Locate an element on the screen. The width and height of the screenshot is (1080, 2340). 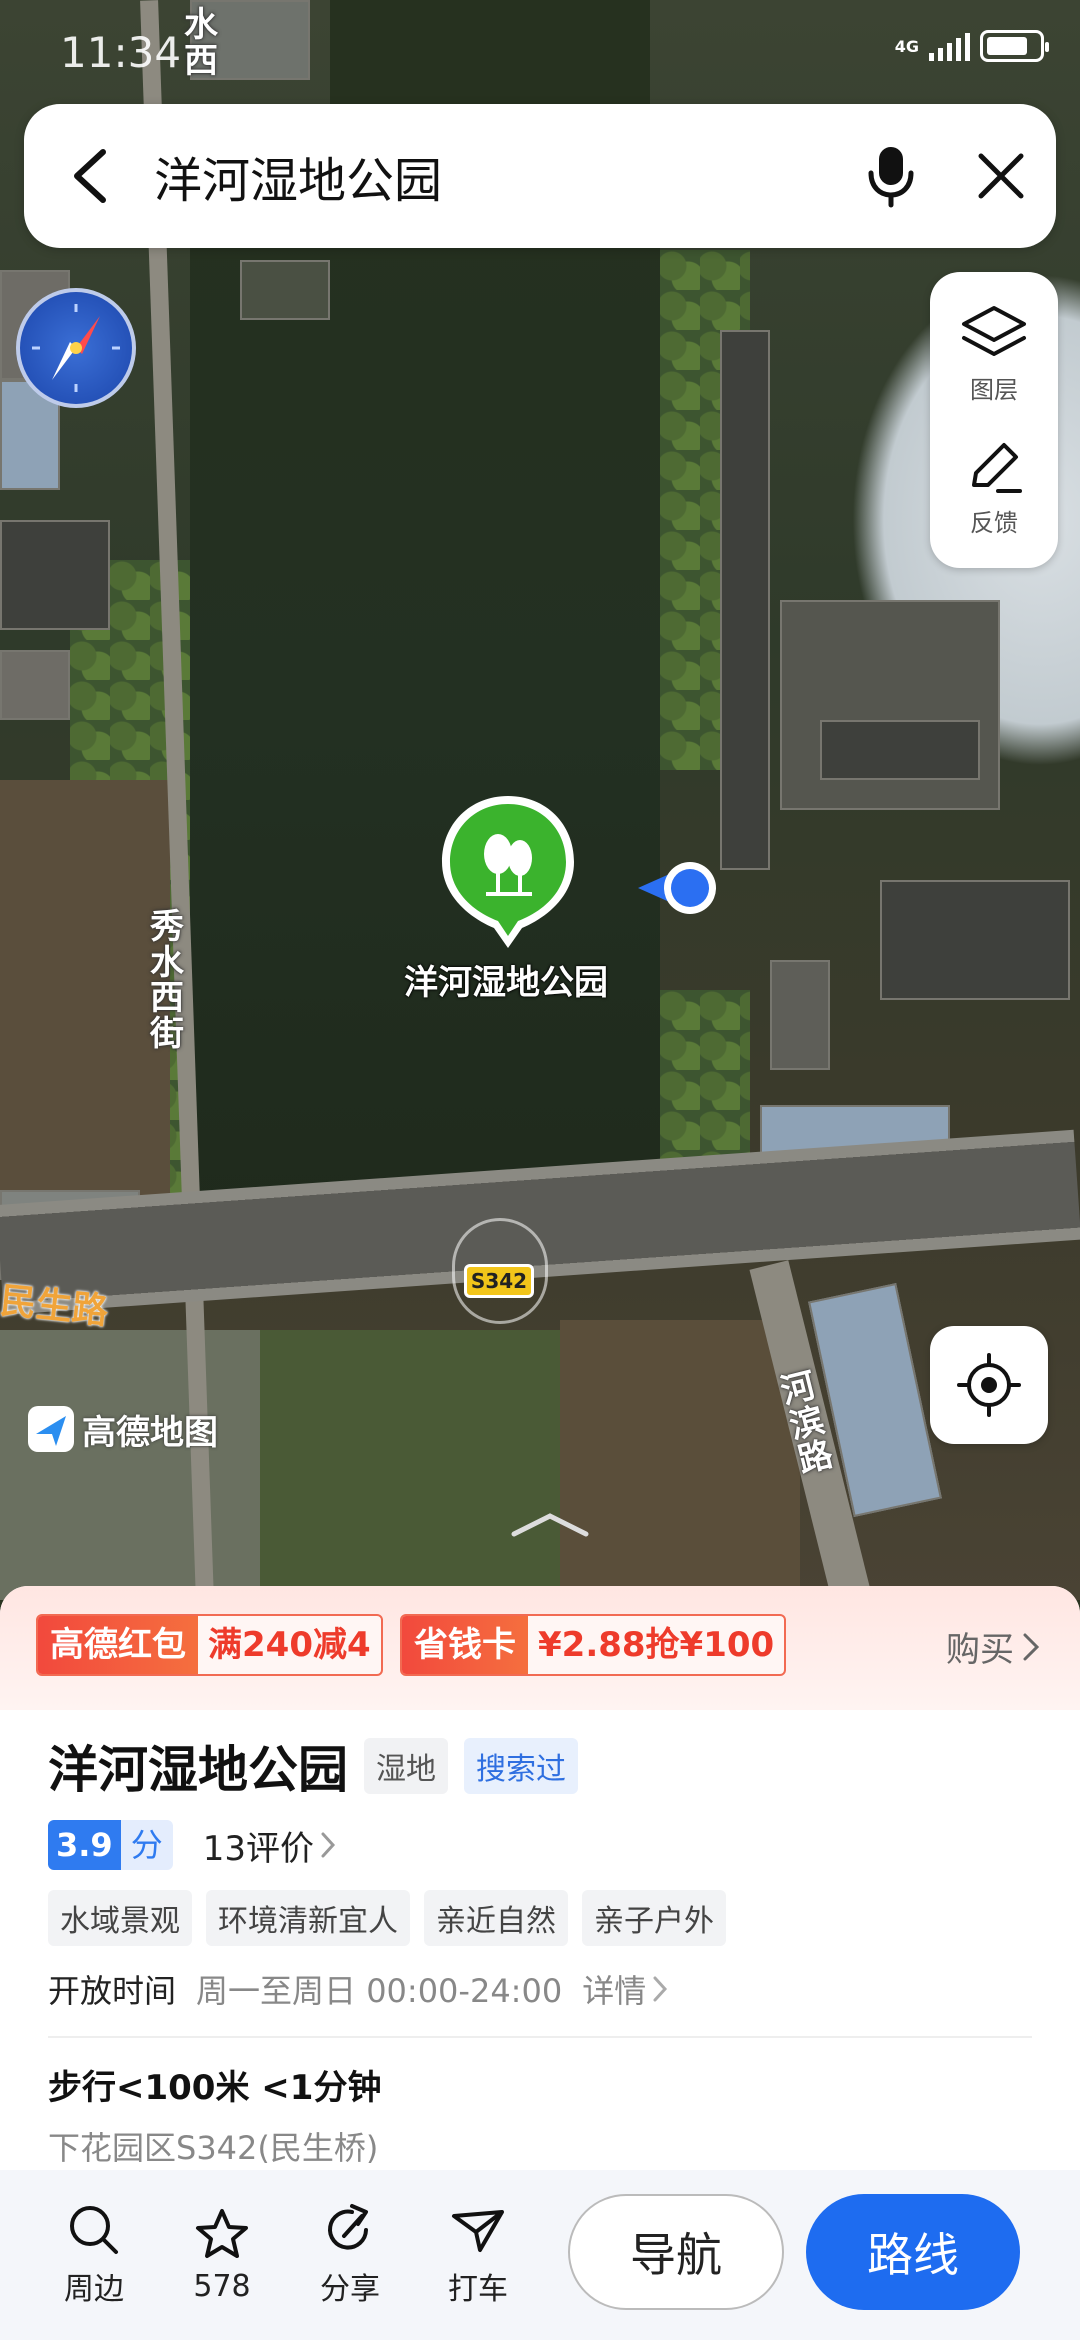
taxi-icon is located at coordinates (478, 2231).